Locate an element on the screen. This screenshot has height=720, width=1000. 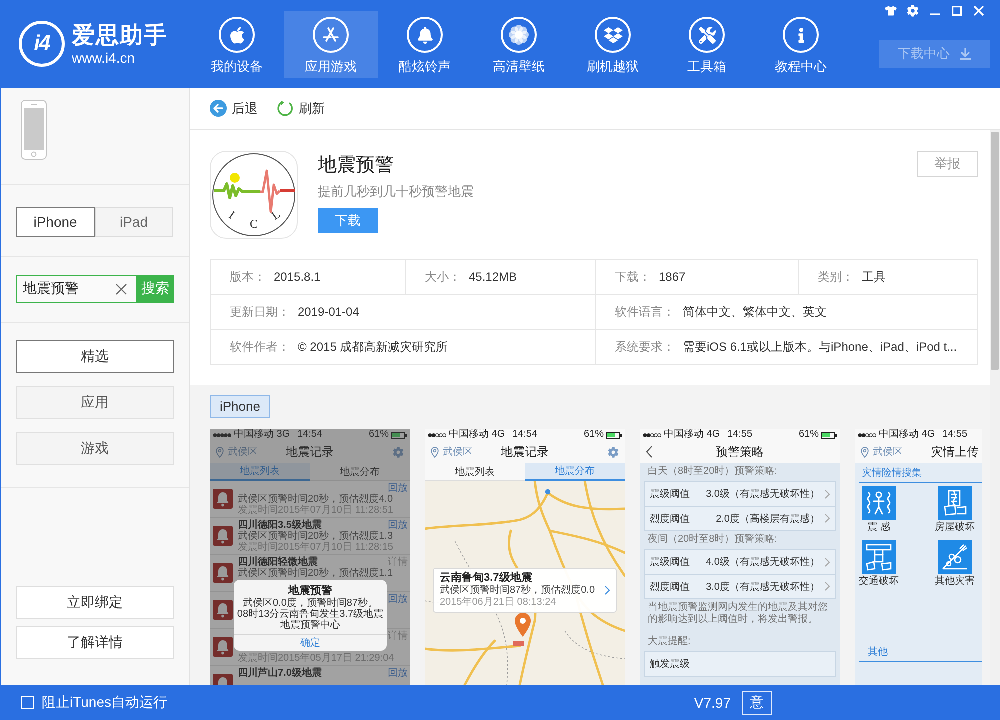
back-chevron-icon is located at coordinates (649, 452).